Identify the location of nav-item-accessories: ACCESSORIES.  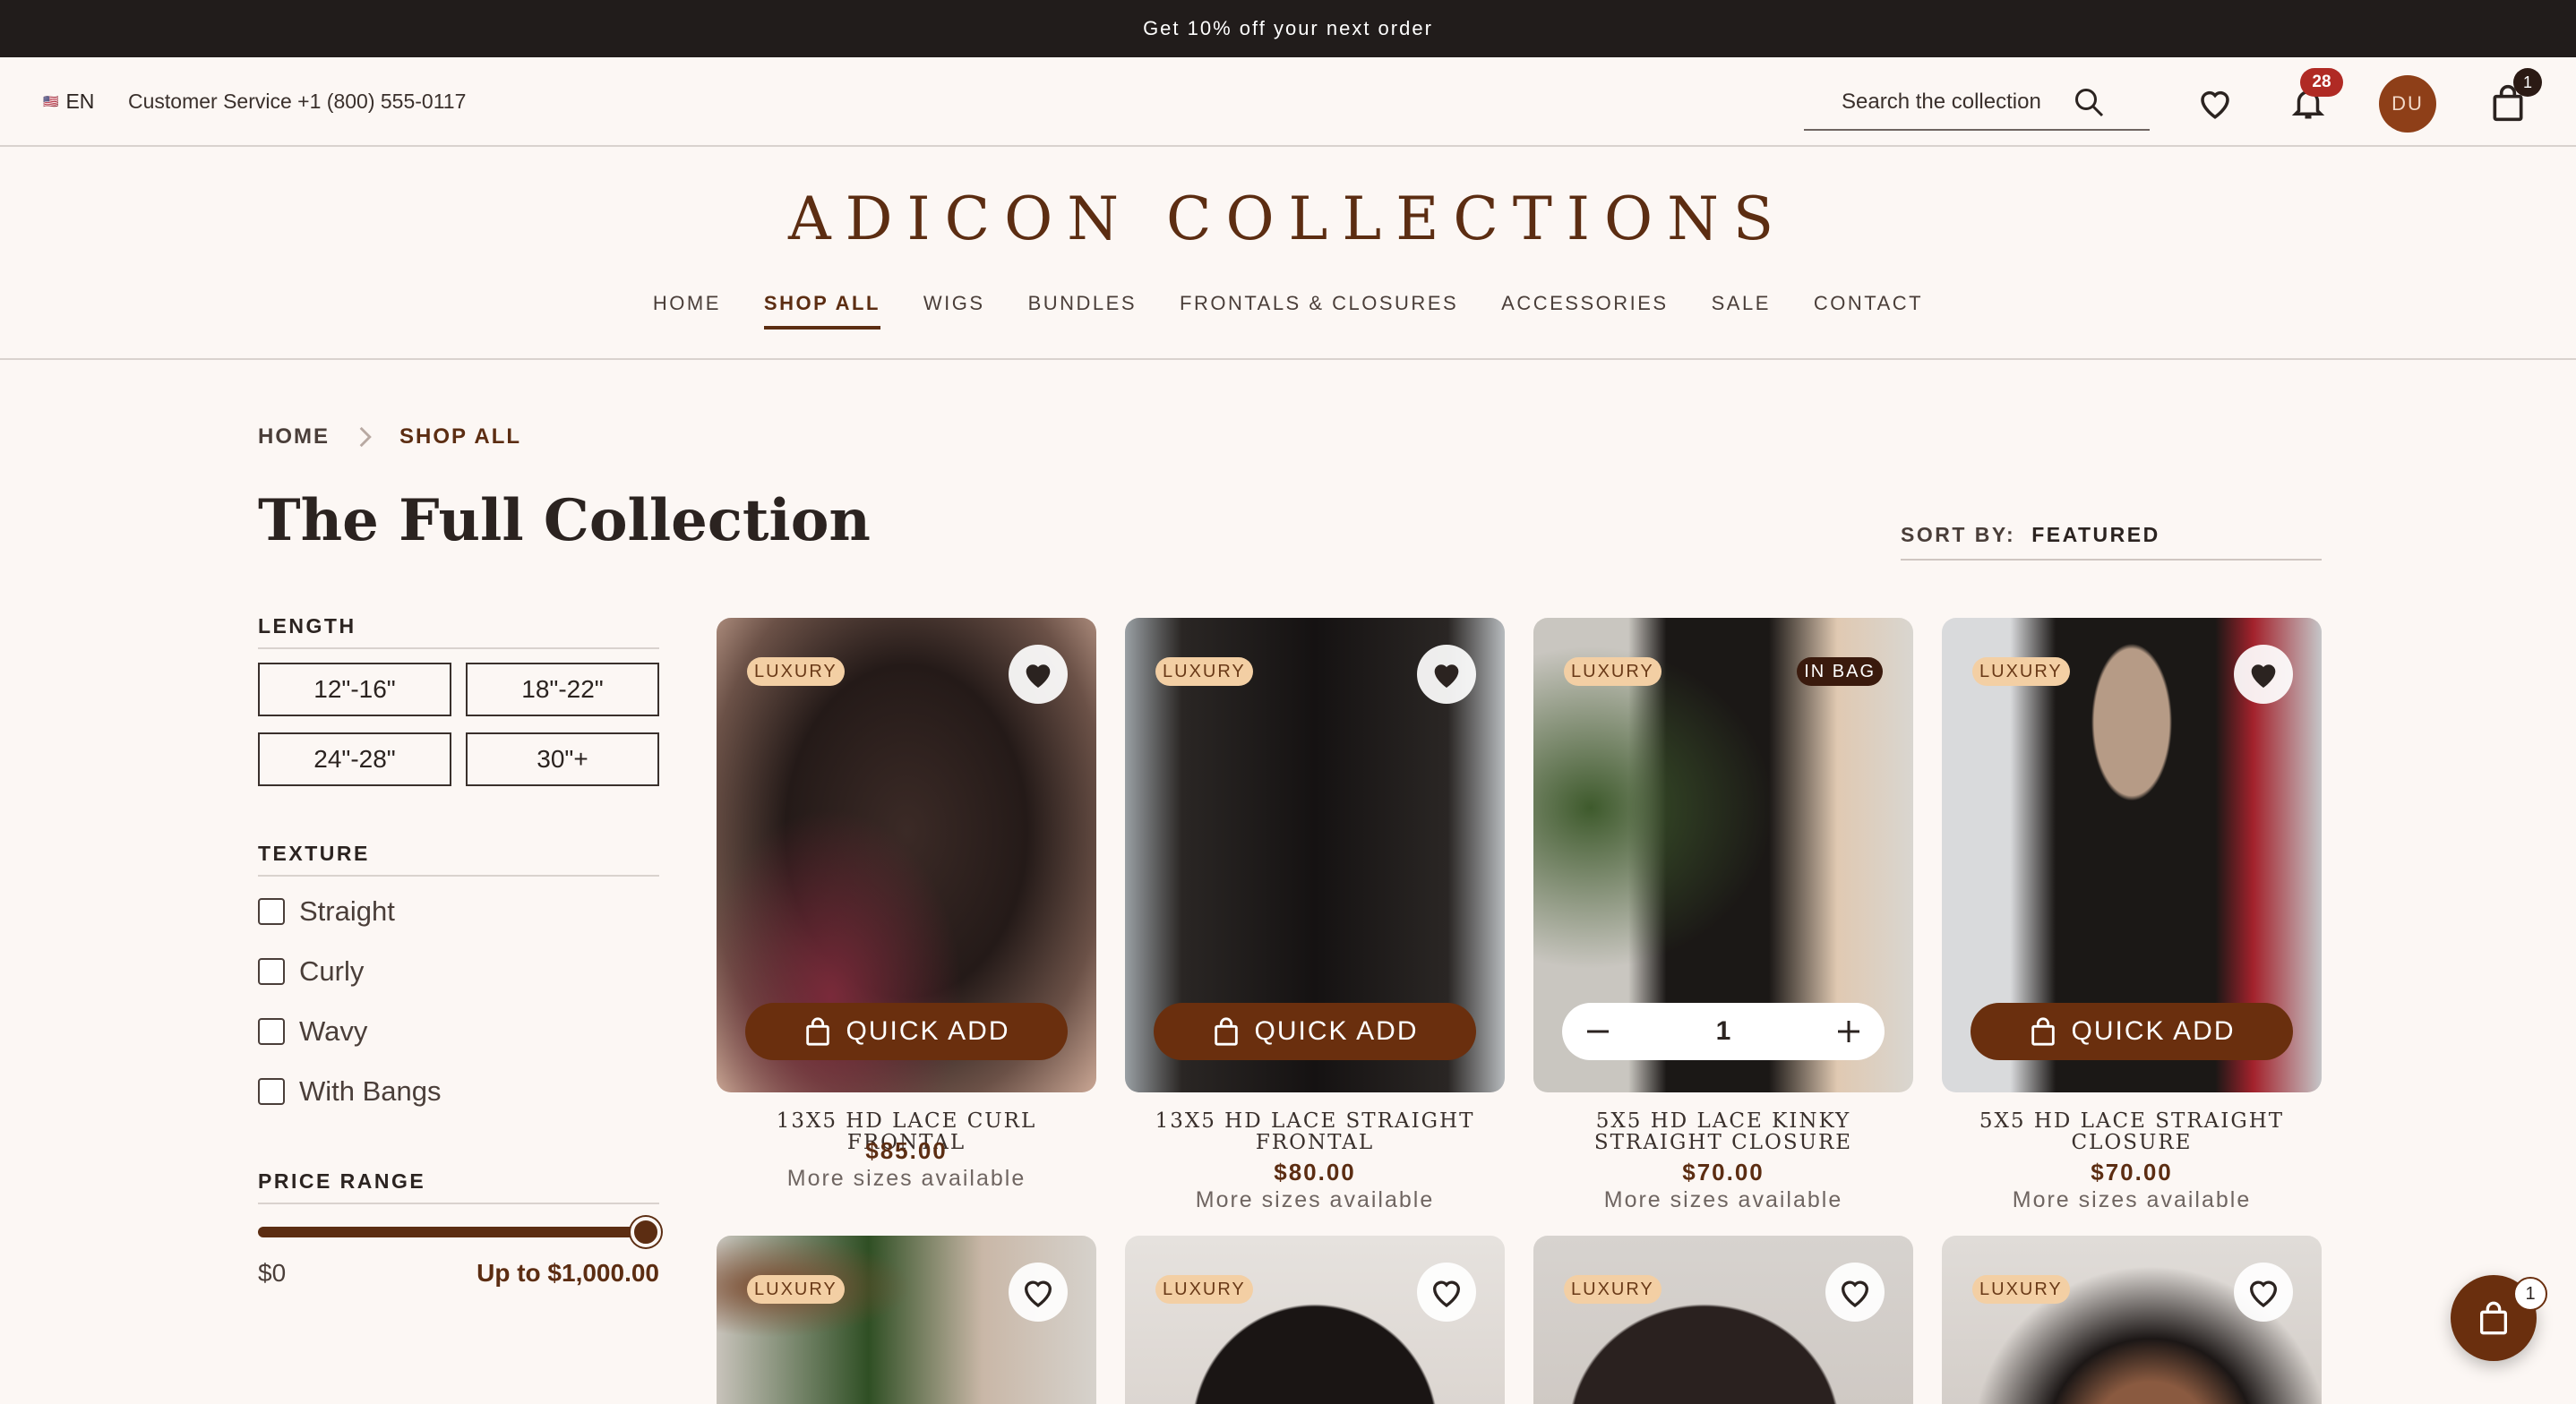
(1584, 311).